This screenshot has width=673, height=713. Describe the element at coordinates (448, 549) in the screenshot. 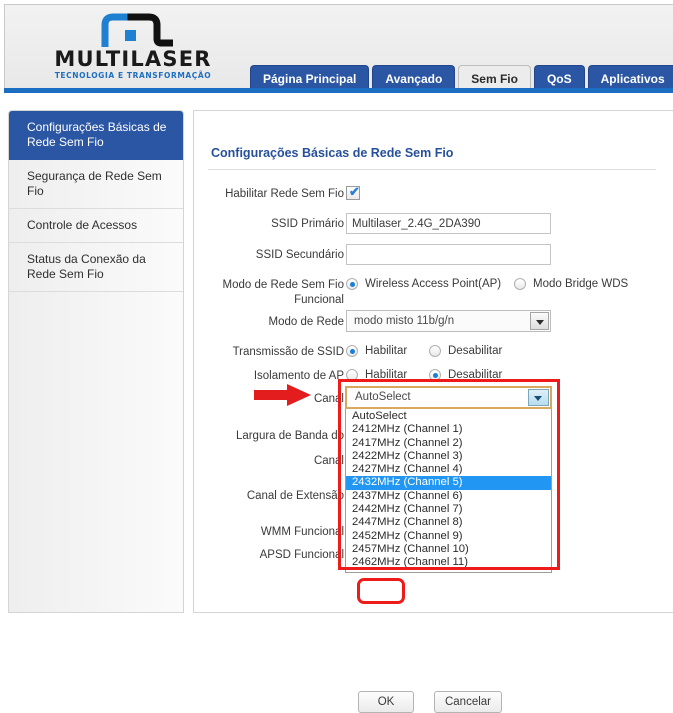

I see `channel-option: 2457MHz (Channel 10)` at that location.